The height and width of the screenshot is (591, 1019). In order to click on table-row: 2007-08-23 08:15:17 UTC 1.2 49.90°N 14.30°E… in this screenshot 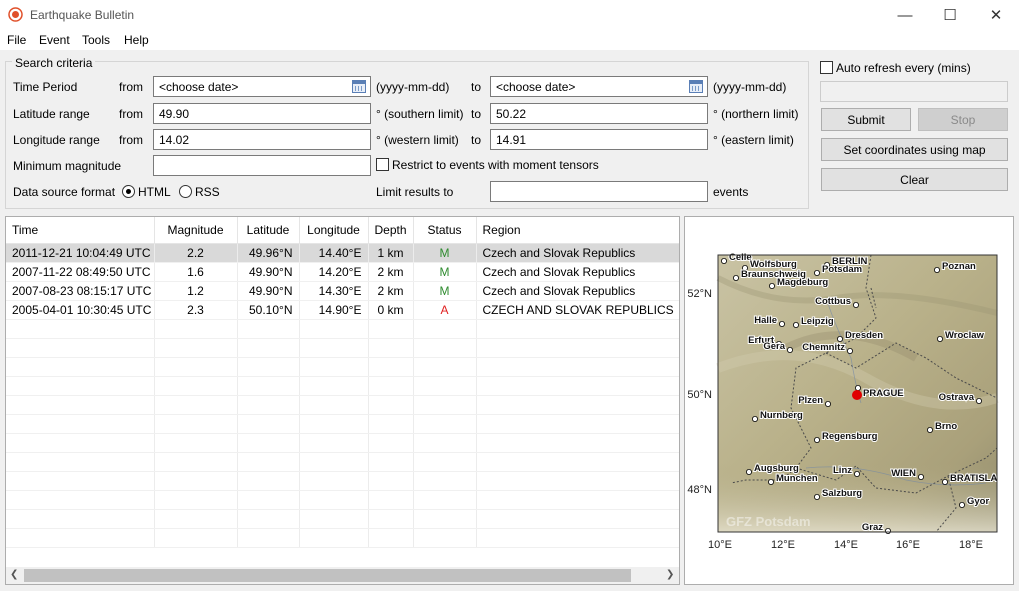, I will do `click(342, 291)`.